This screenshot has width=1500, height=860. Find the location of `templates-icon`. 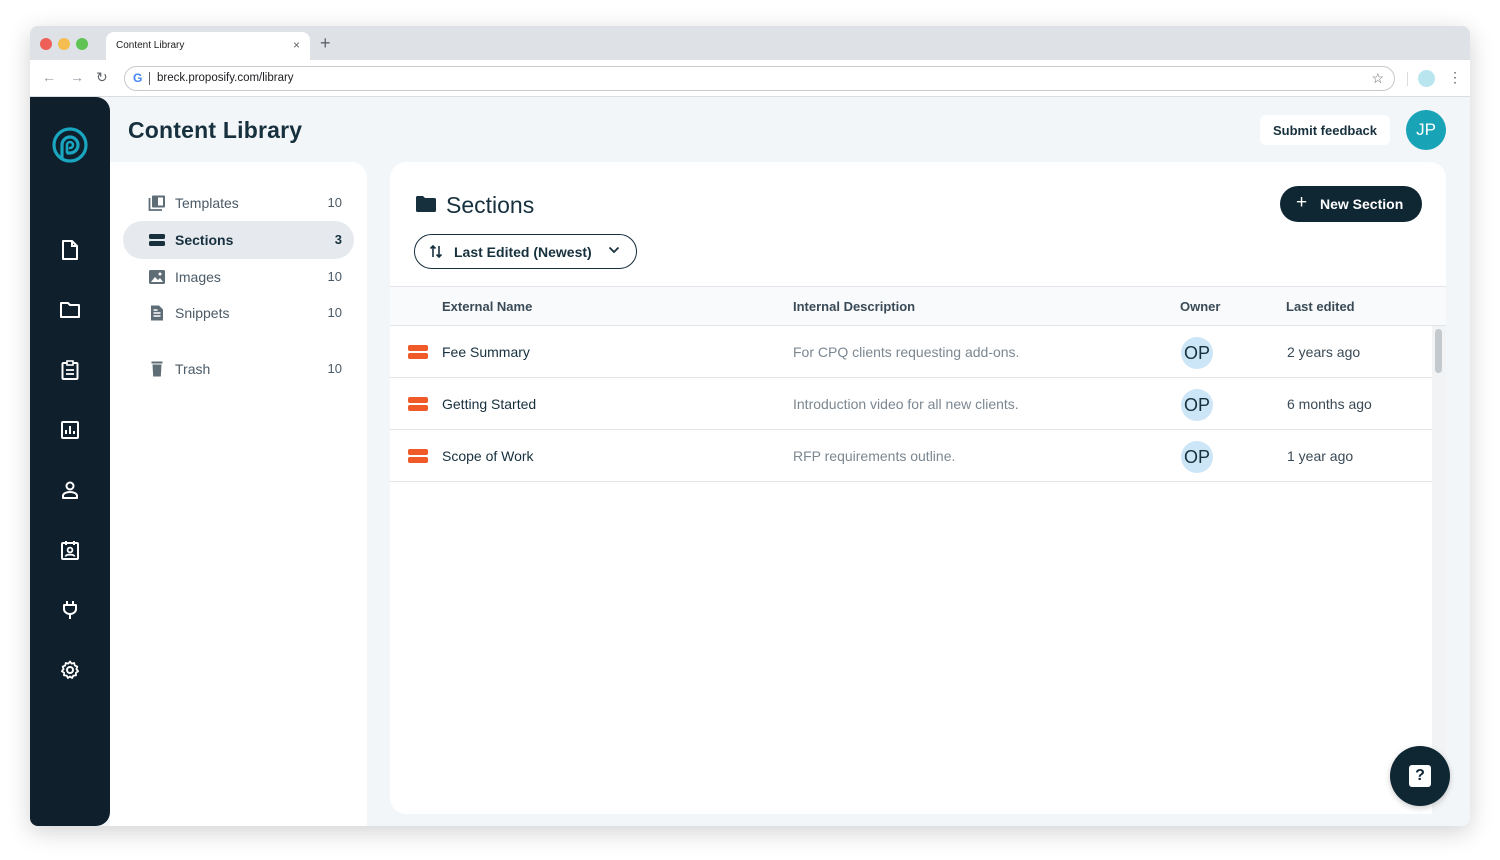

templates-icon is located at coordinates (156, 203).